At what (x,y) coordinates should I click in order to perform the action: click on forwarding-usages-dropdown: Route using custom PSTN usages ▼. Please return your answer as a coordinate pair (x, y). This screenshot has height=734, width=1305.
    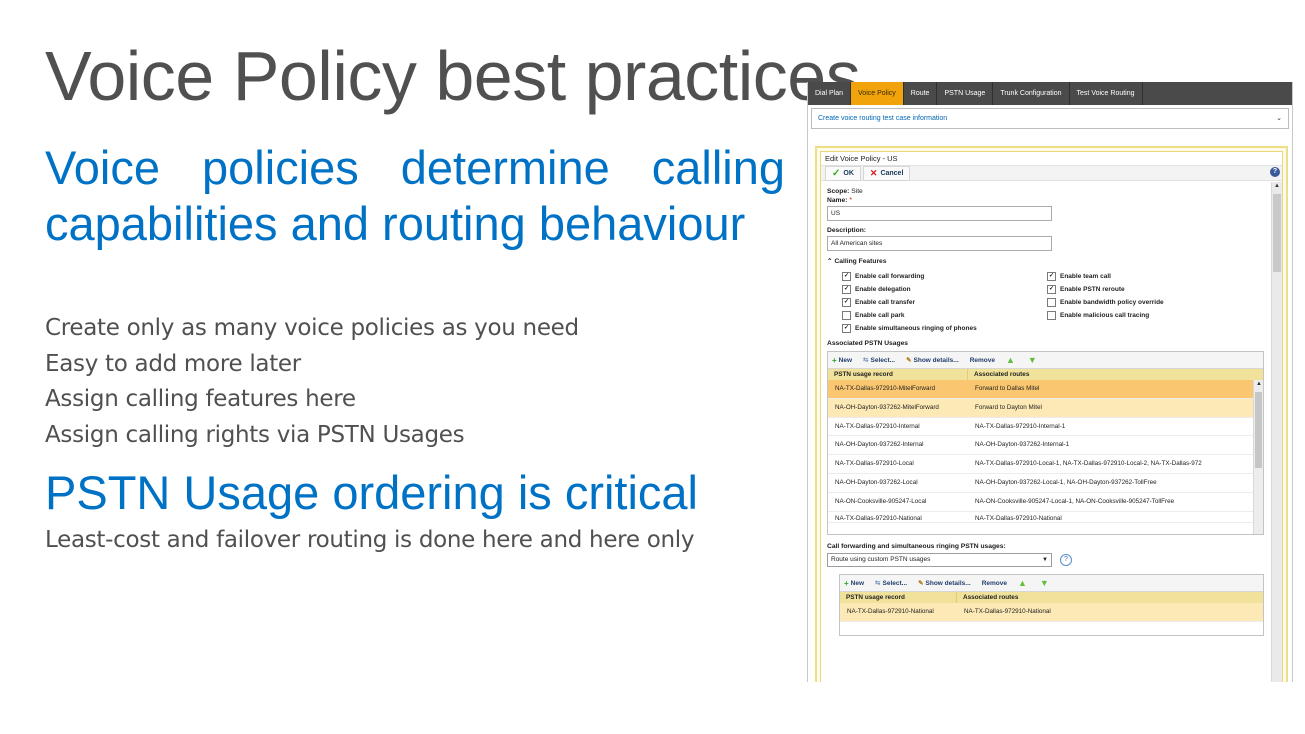
    Looking at the image, I should click on (939, 560).